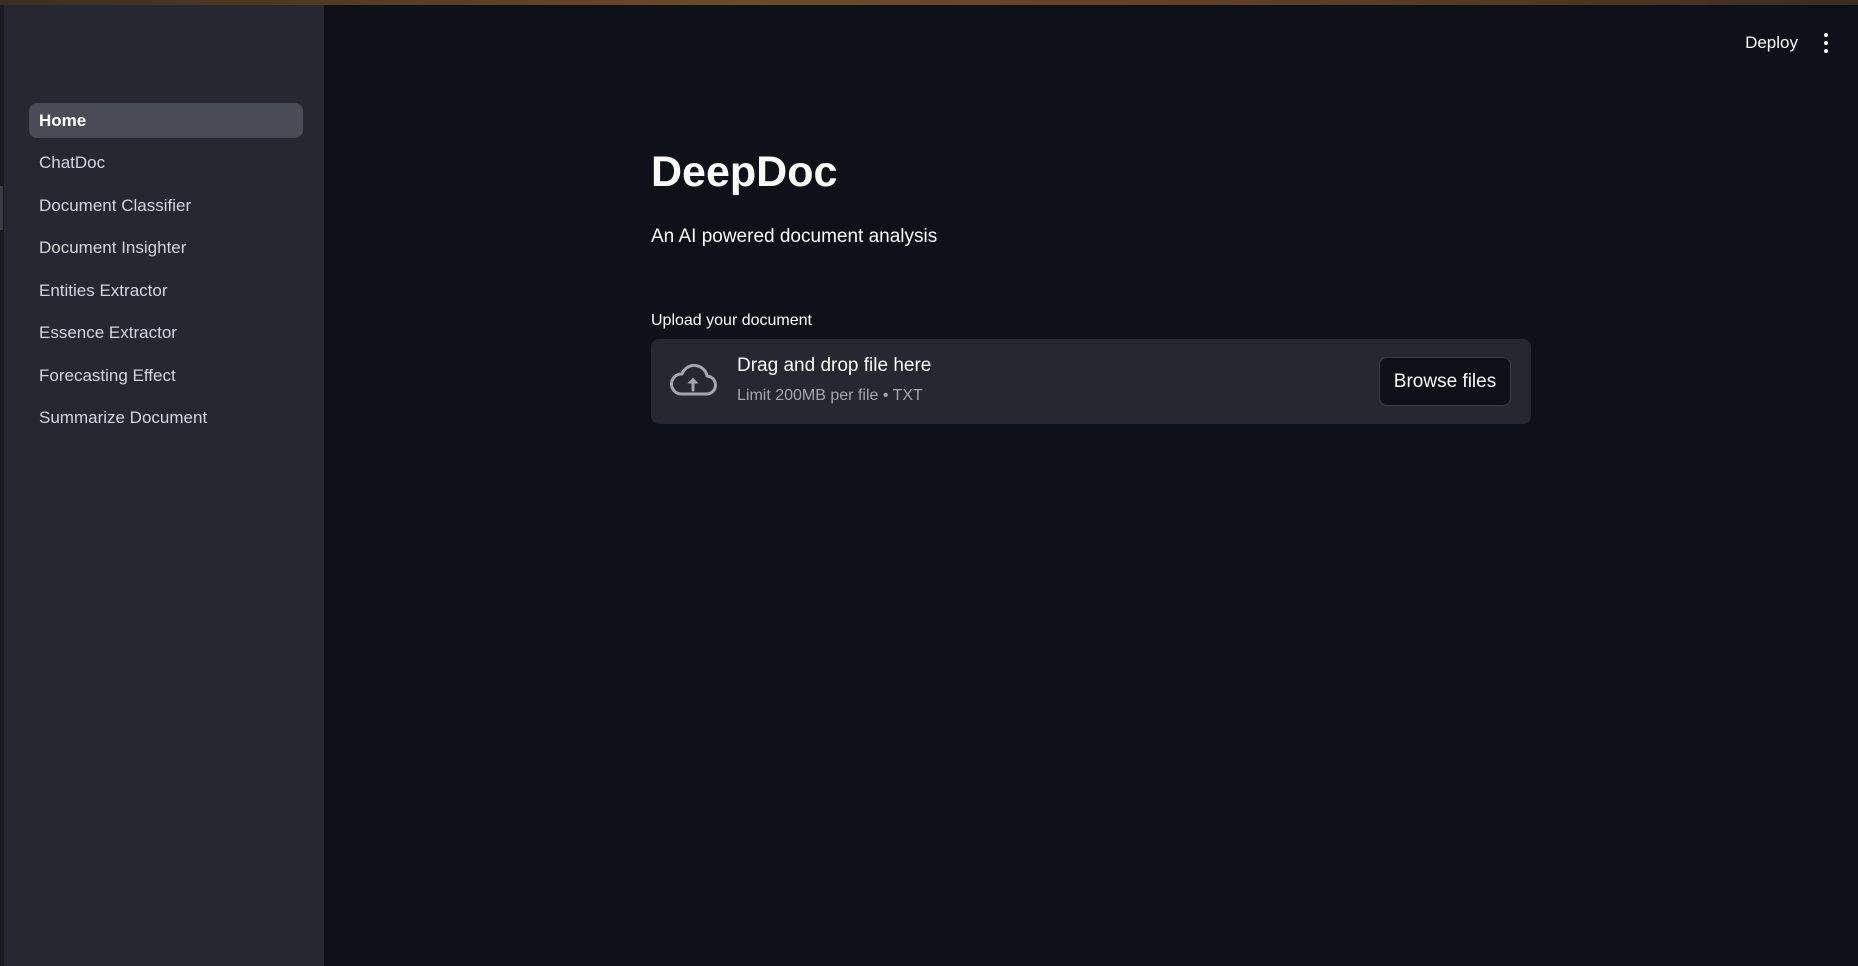  I want to click on sidebar-item-label: Home, so click(63, 120).